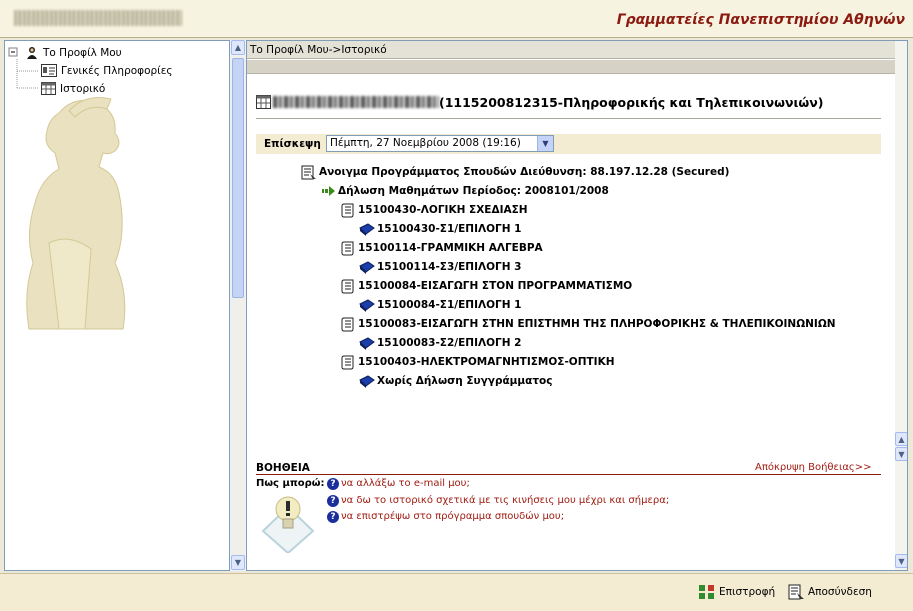 This screenshot has width=913, height=611. Describe the element at coordinates (308, 172) in the screenshot. I see `document-icon` at that location.